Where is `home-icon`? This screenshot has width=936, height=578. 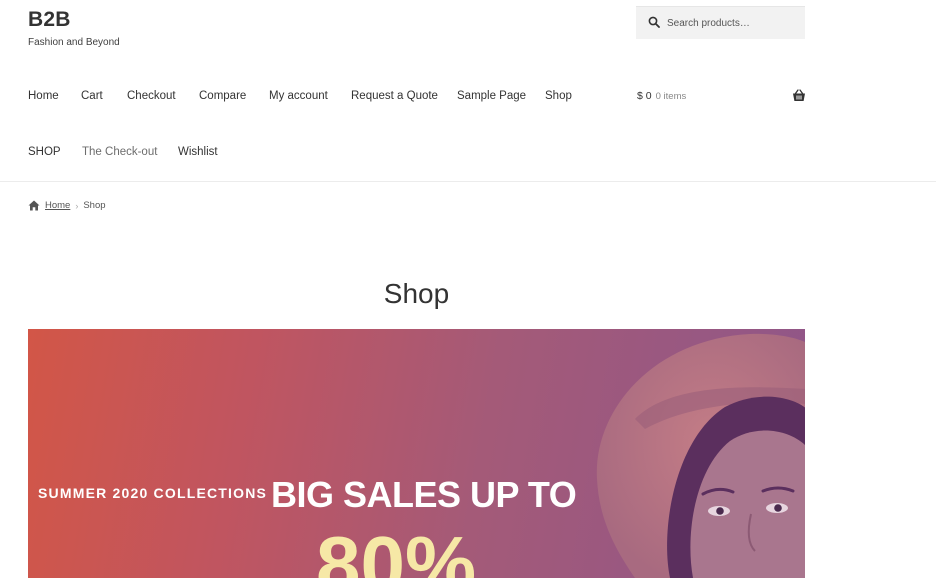
home-icon is located at coordinates (34, 205).